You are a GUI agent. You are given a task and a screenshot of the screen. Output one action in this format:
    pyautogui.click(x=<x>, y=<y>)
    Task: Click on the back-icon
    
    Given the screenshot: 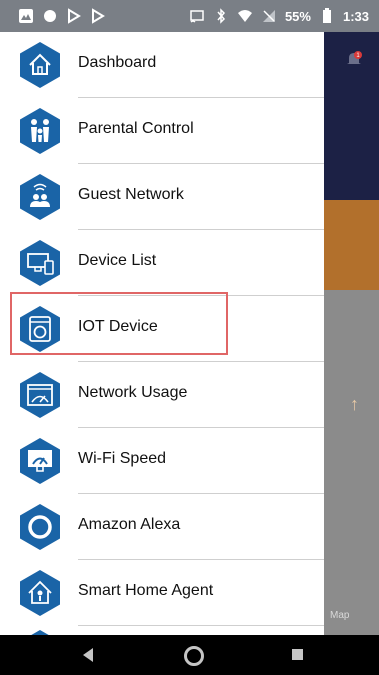 What is the action you would take?
    pyautogui.click(x=88, y=655)
    